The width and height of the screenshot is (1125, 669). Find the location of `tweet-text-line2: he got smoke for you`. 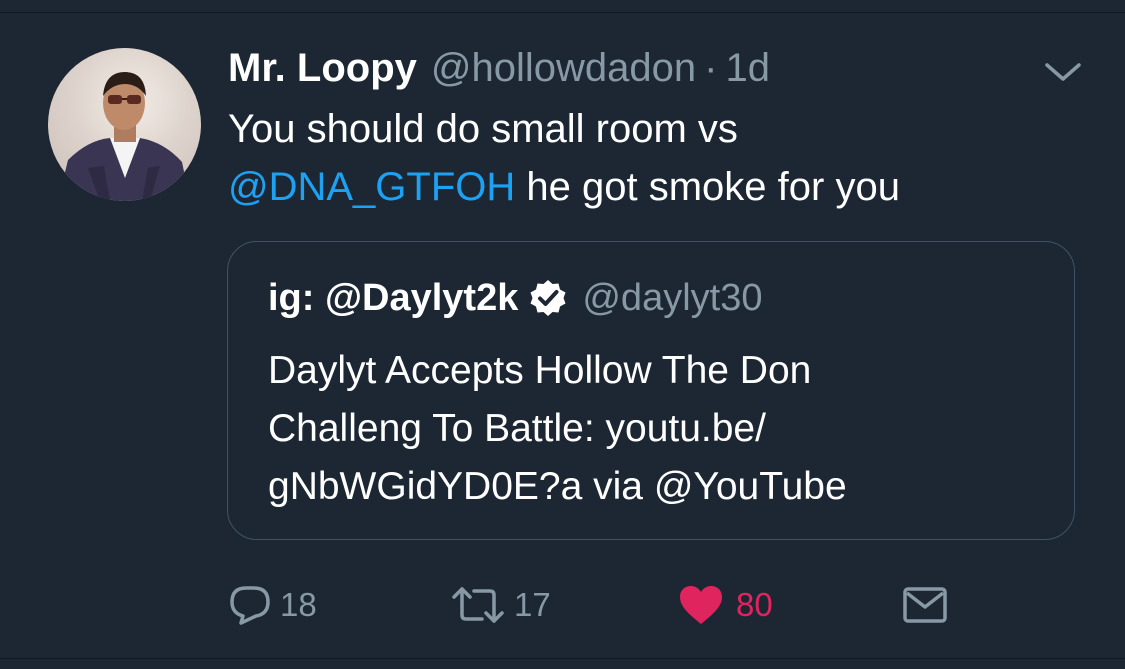

tweet-text-line2: he got smoke for you is located at coordinates (707, 187).